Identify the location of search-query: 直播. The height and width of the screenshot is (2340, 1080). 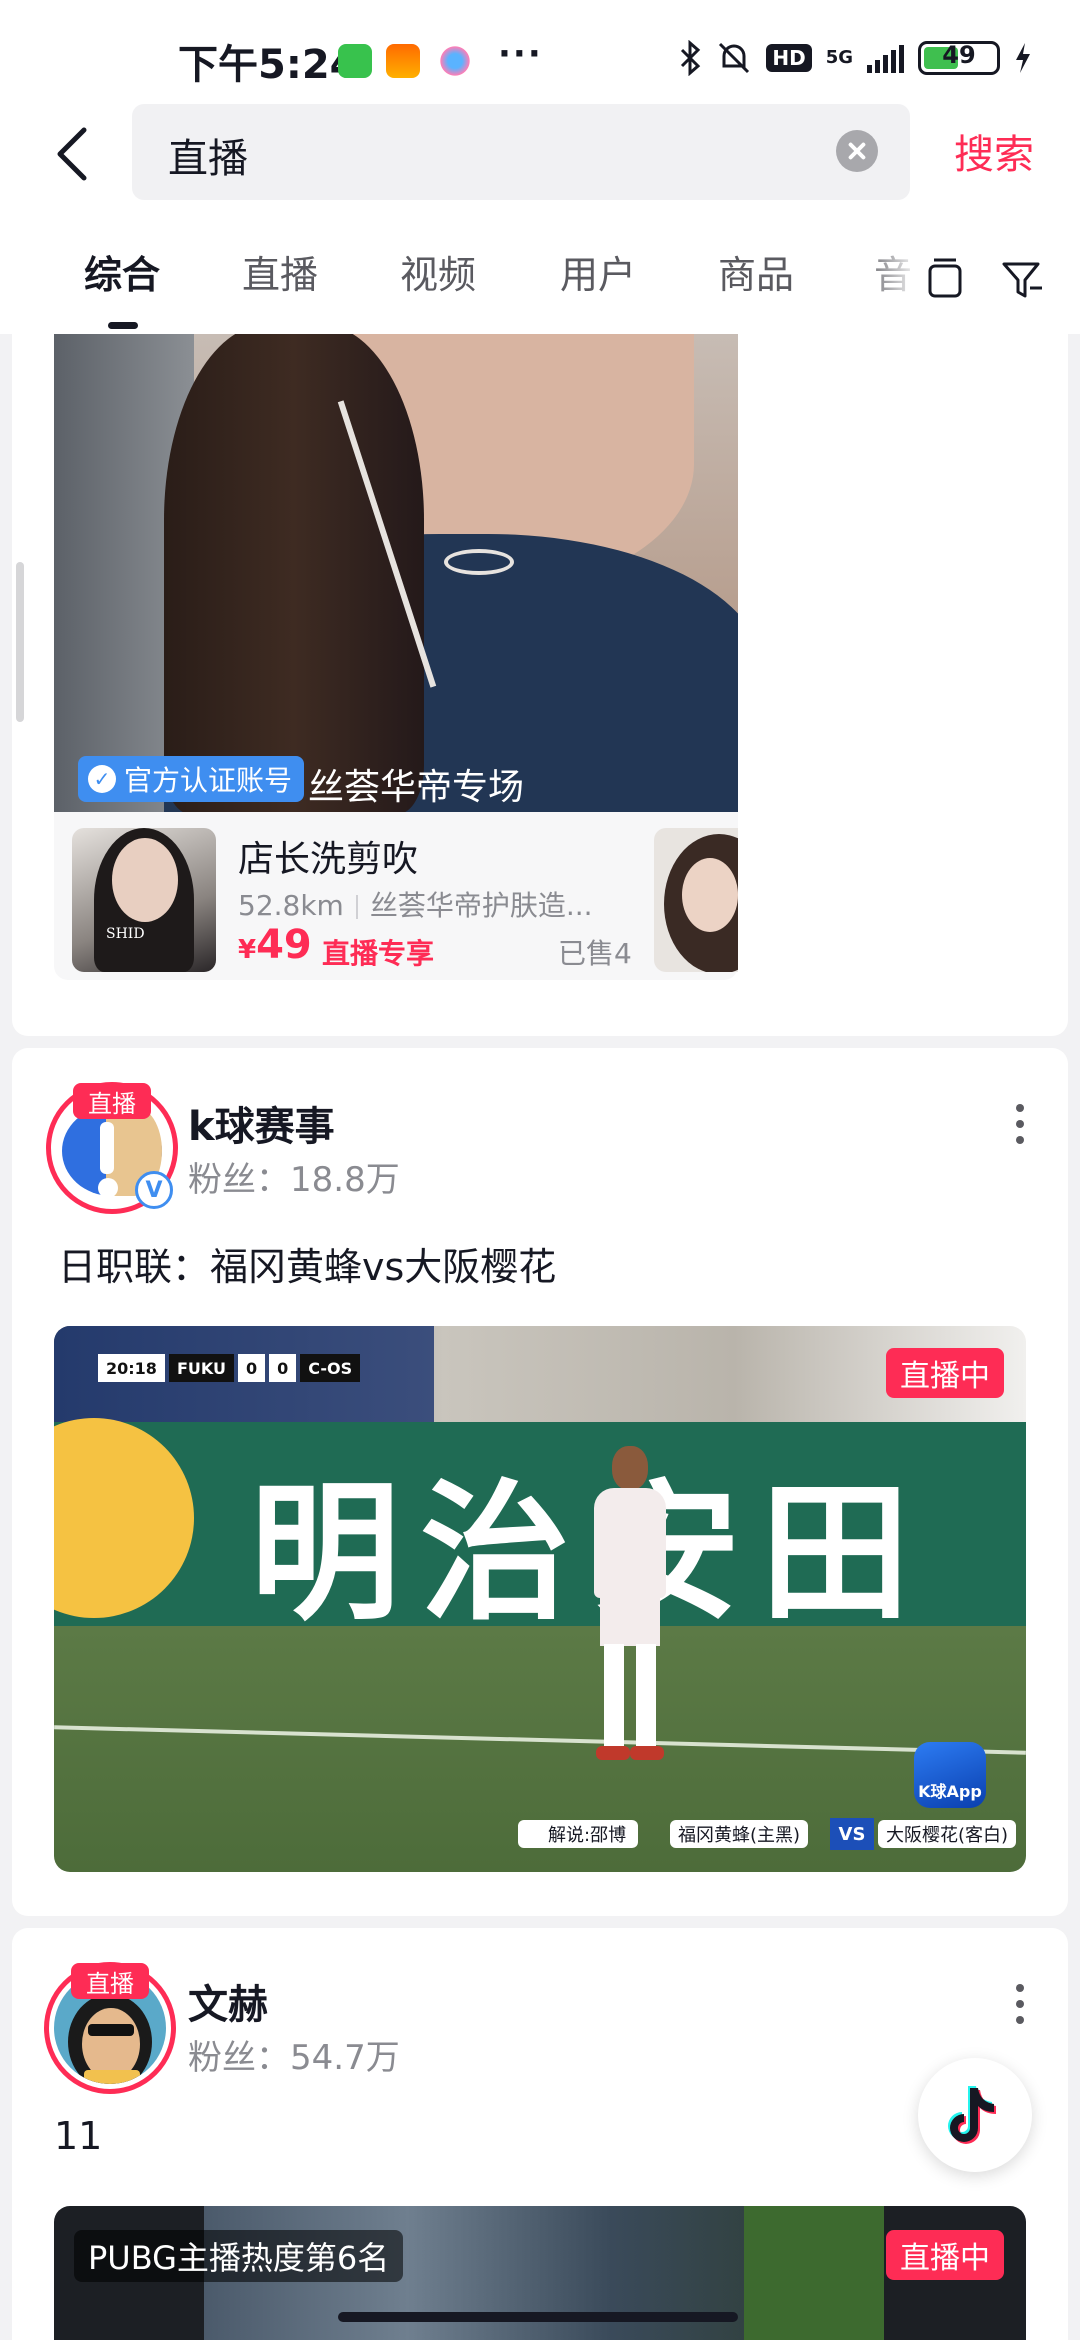
(208, 155).